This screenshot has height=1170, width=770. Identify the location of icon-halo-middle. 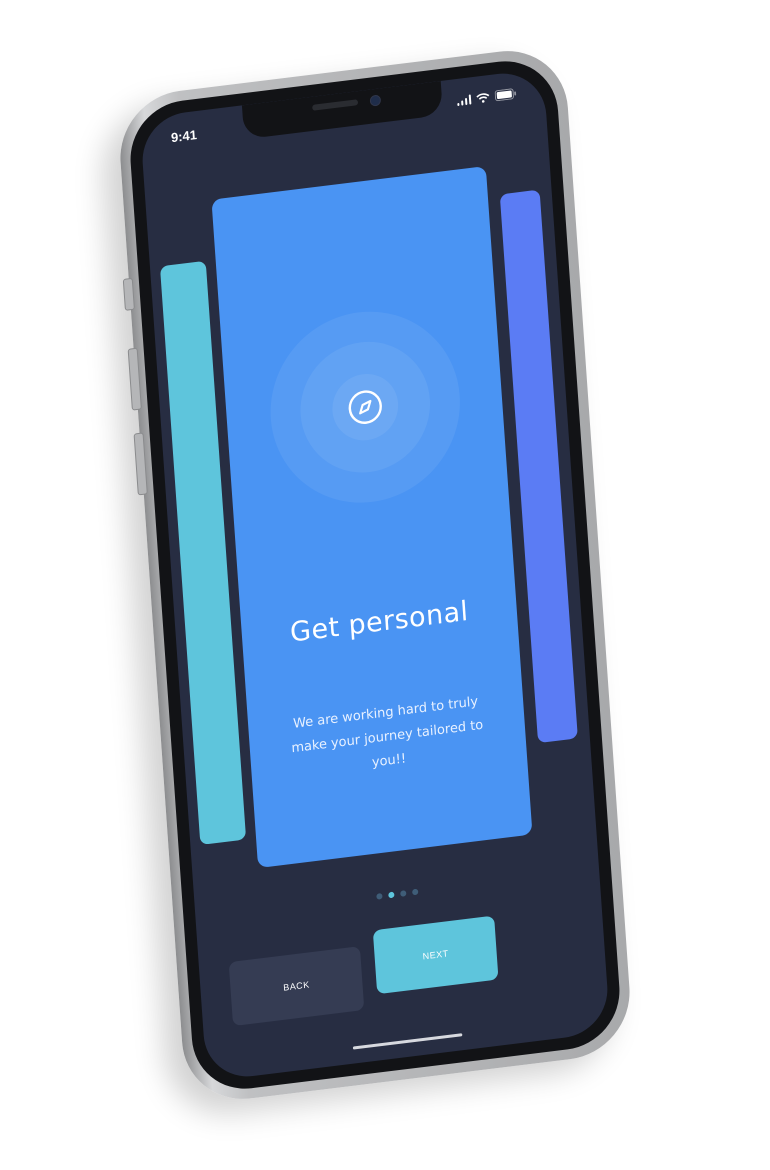
(365, 407).